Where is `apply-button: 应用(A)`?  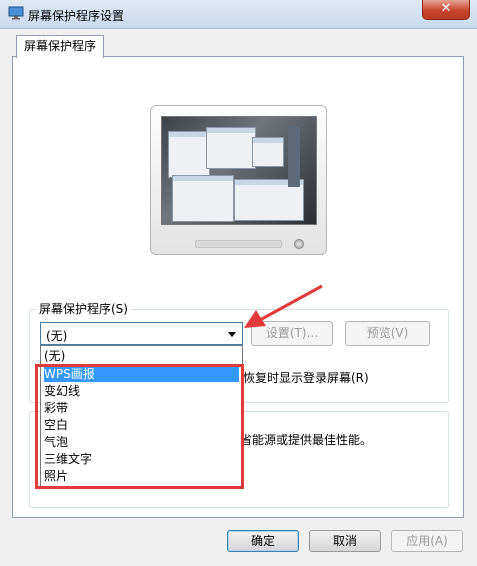
apply-button: 应用(A) is located at coordinates (427, 541).